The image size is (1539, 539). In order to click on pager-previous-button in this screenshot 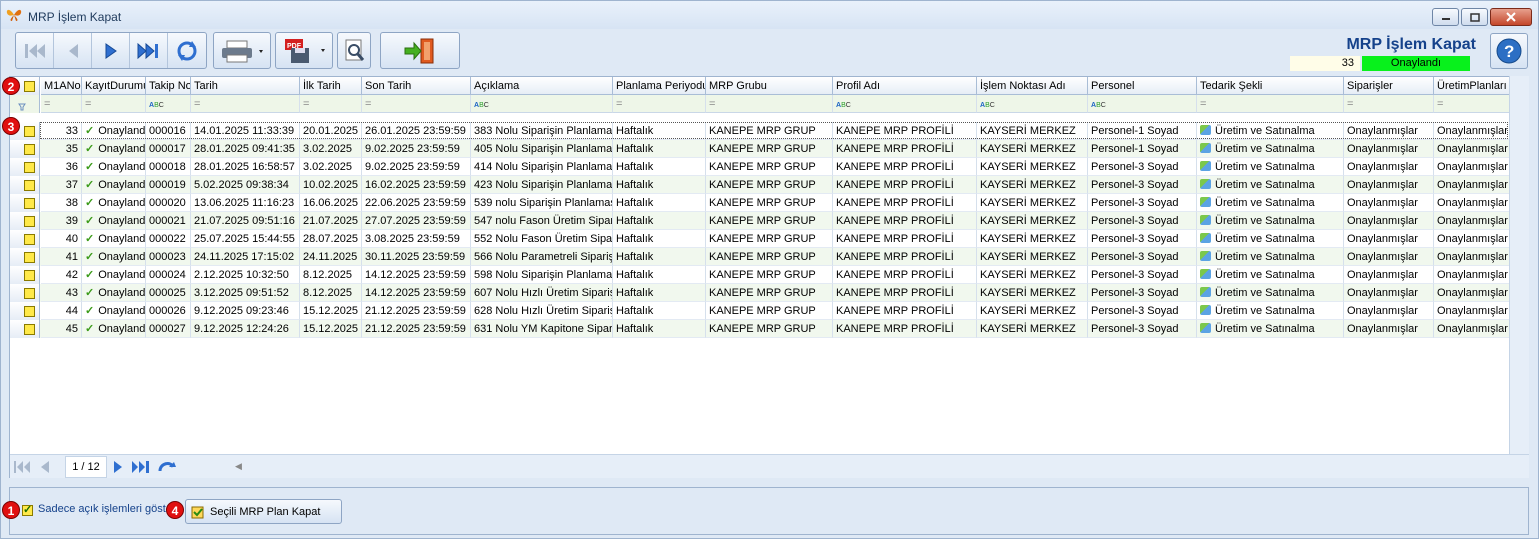, I will do `click(45, 467)`.